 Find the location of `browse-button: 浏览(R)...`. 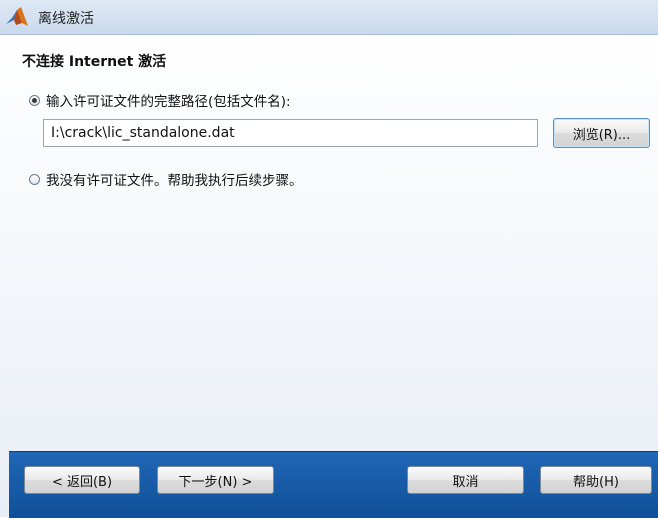

browse-button: 浏览(R)... is located at coordinates (601, 133).